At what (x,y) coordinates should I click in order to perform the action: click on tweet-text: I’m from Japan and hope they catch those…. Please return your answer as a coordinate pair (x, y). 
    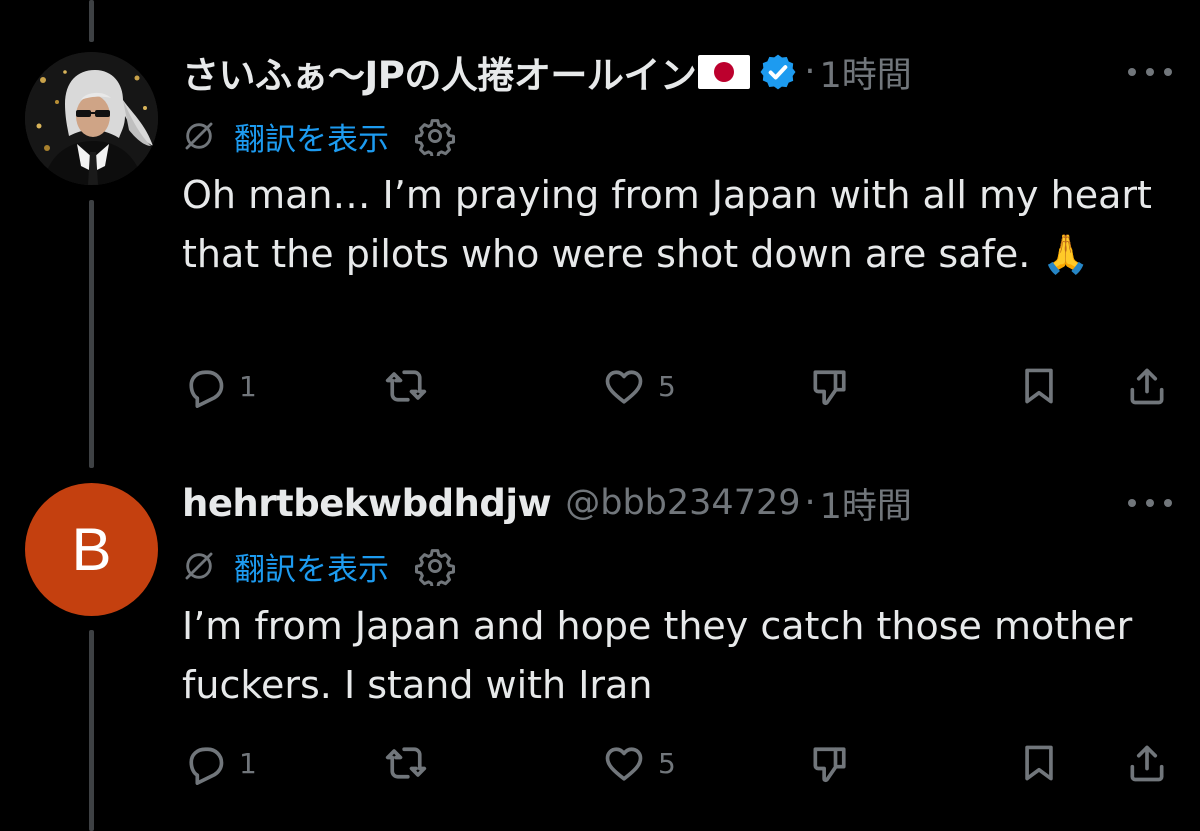
    Looking at the image, I should click on (657, 655).